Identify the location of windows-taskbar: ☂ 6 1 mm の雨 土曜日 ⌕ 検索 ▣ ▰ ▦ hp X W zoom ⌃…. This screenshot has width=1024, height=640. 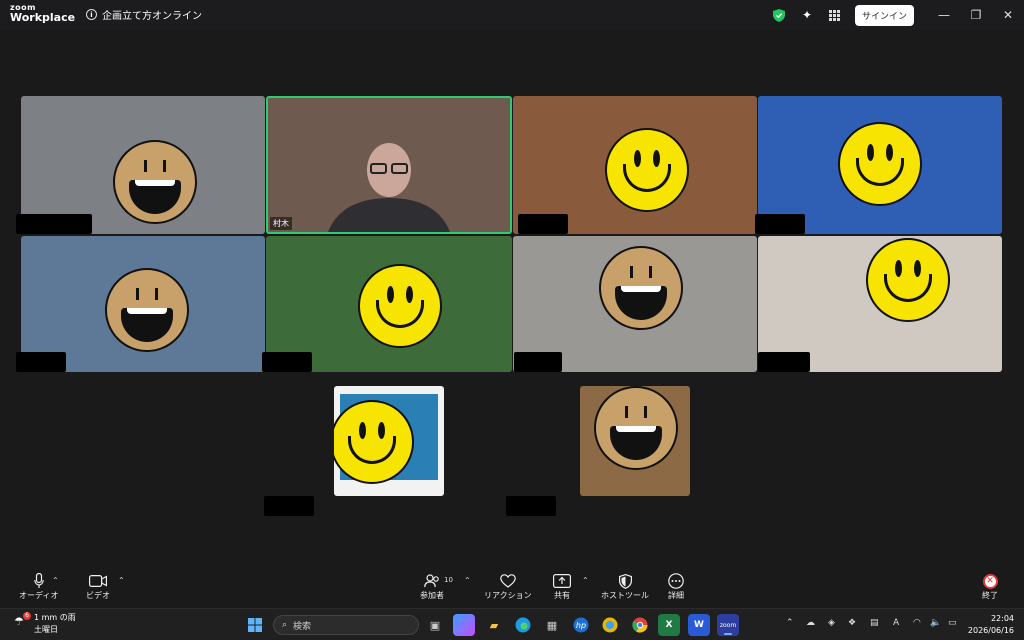
(512, 624).